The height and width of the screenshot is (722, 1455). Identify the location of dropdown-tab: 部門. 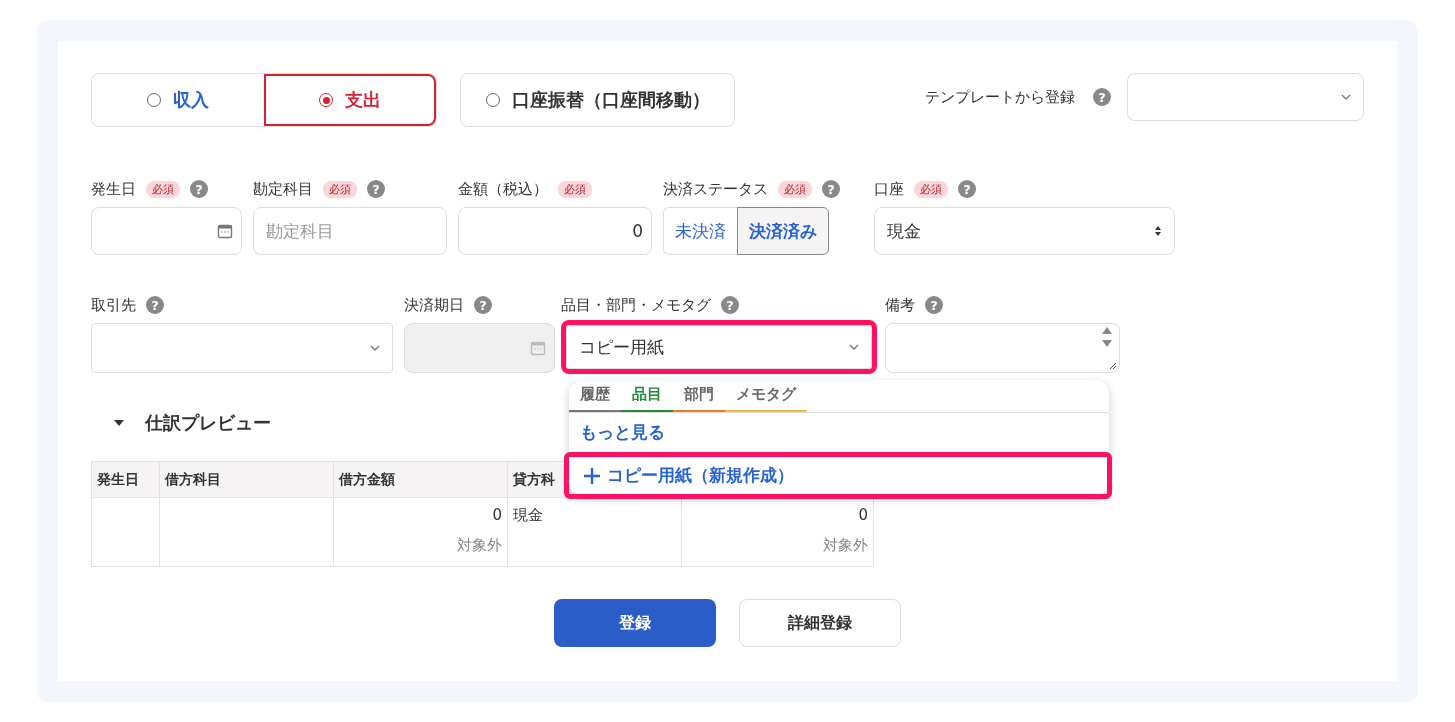
(699, 396).